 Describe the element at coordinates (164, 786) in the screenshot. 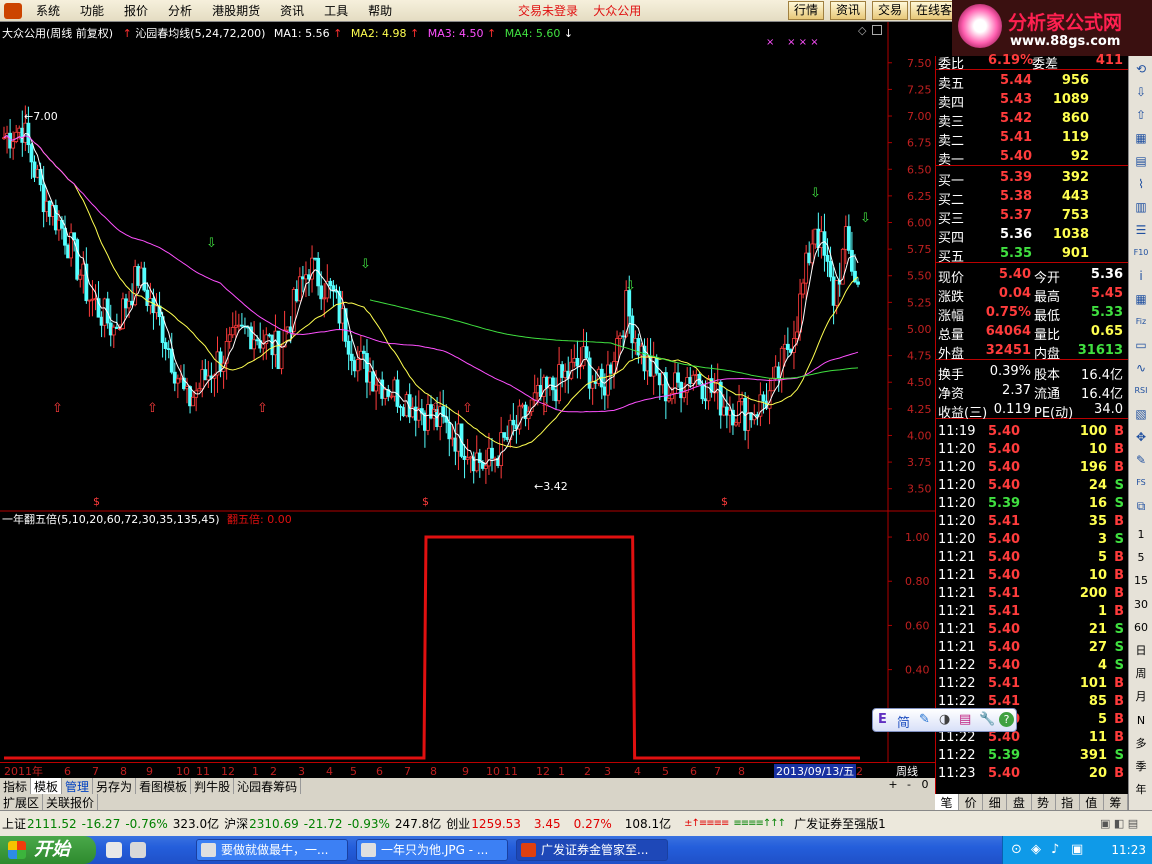

I see `tab-chart-template: 看图模板` at that location.